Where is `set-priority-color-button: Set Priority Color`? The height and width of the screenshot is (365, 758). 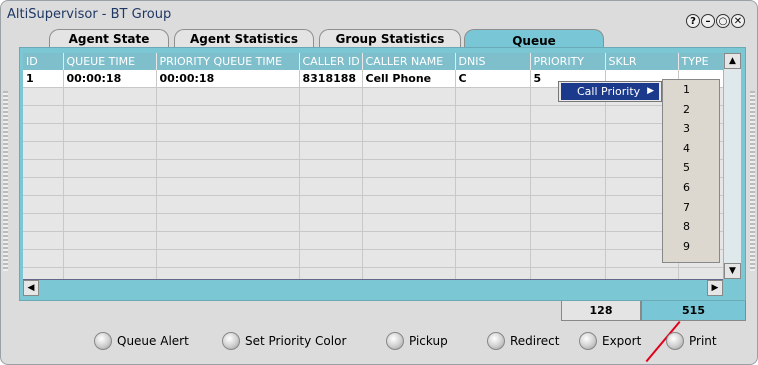 set-priority-color-button: Set Priority Color is located at coordinates (284, 341).